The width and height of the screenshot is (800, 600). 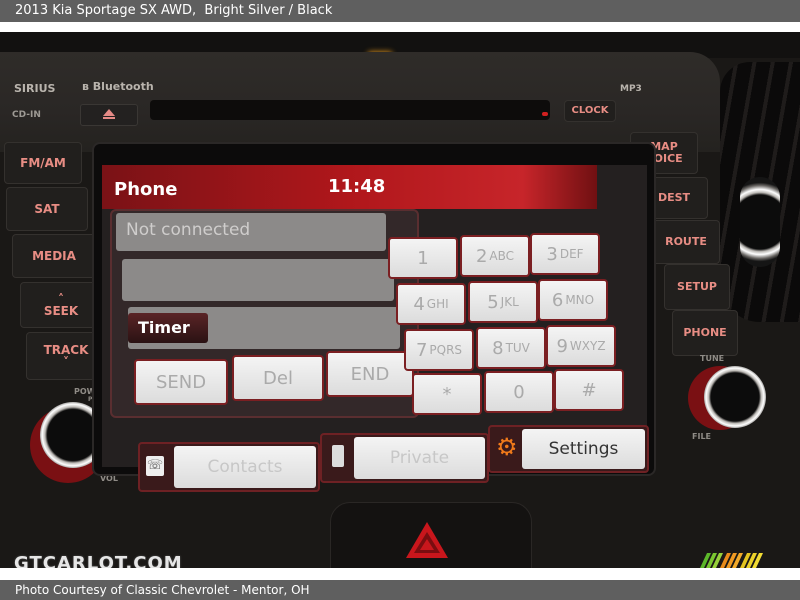 I want to click on key-letters: DEF, so click(x=571, y=254).